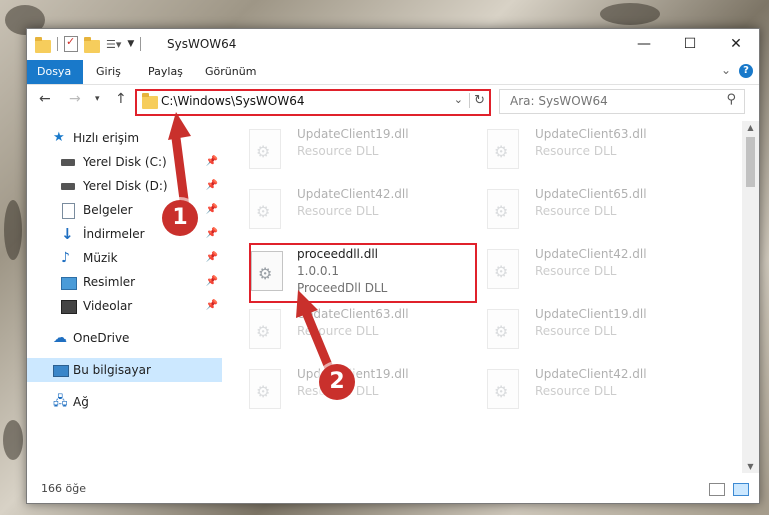  What do you see at coordinates (61, 371) in the screenshot?
I see `computer-icon` at bounding box center [61, 371].